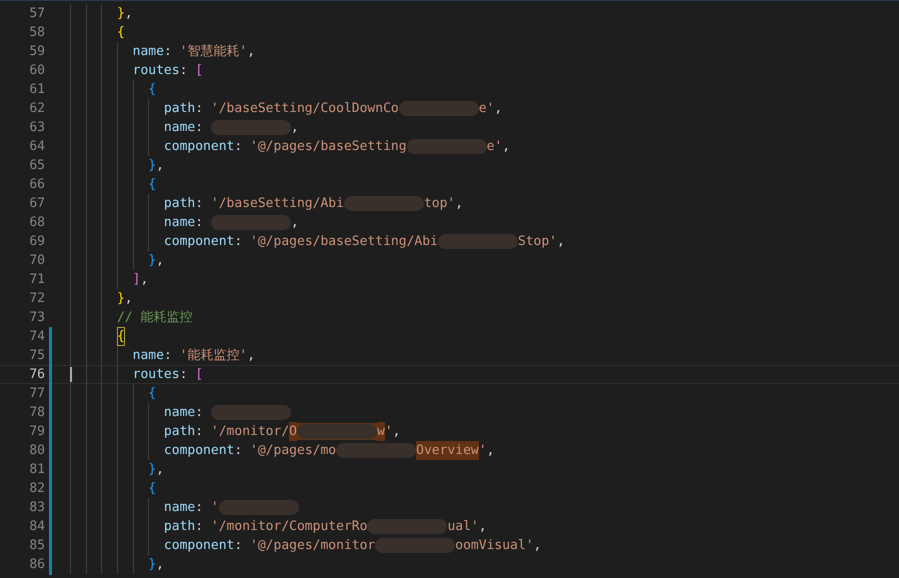 The height and width of the screenshot is (578, 899). I want to click on line-number: 72, so click(36, 299).